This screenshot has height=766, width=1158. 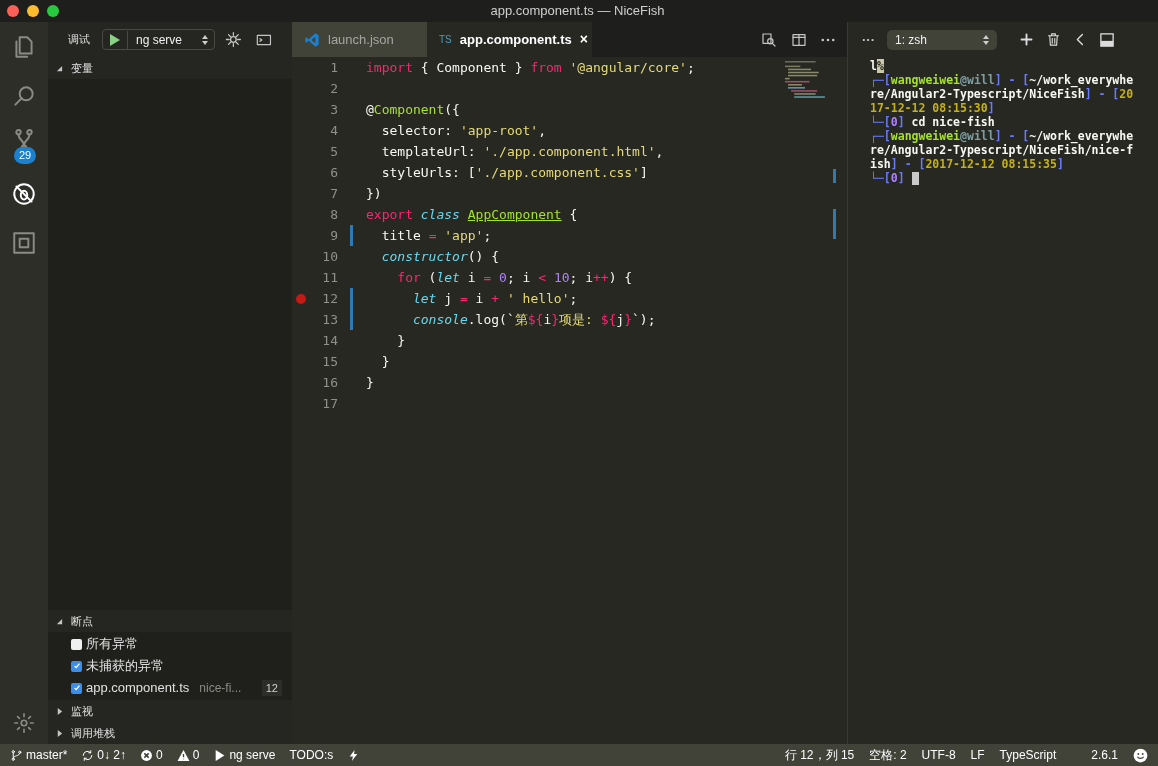 I want to click on line-number: 16, so click(x=329, y=382).